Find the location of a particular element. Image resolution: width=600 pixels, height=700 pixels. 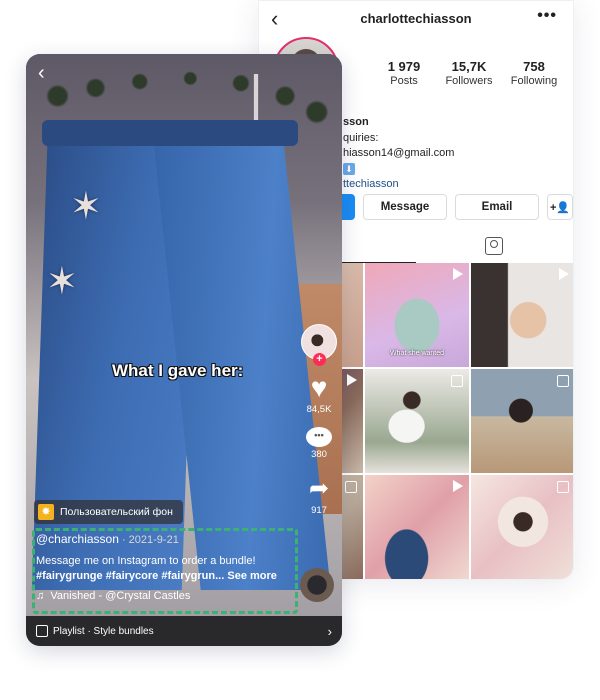

post-date: · 2021-9-21 is located at coordinates (148, 540).